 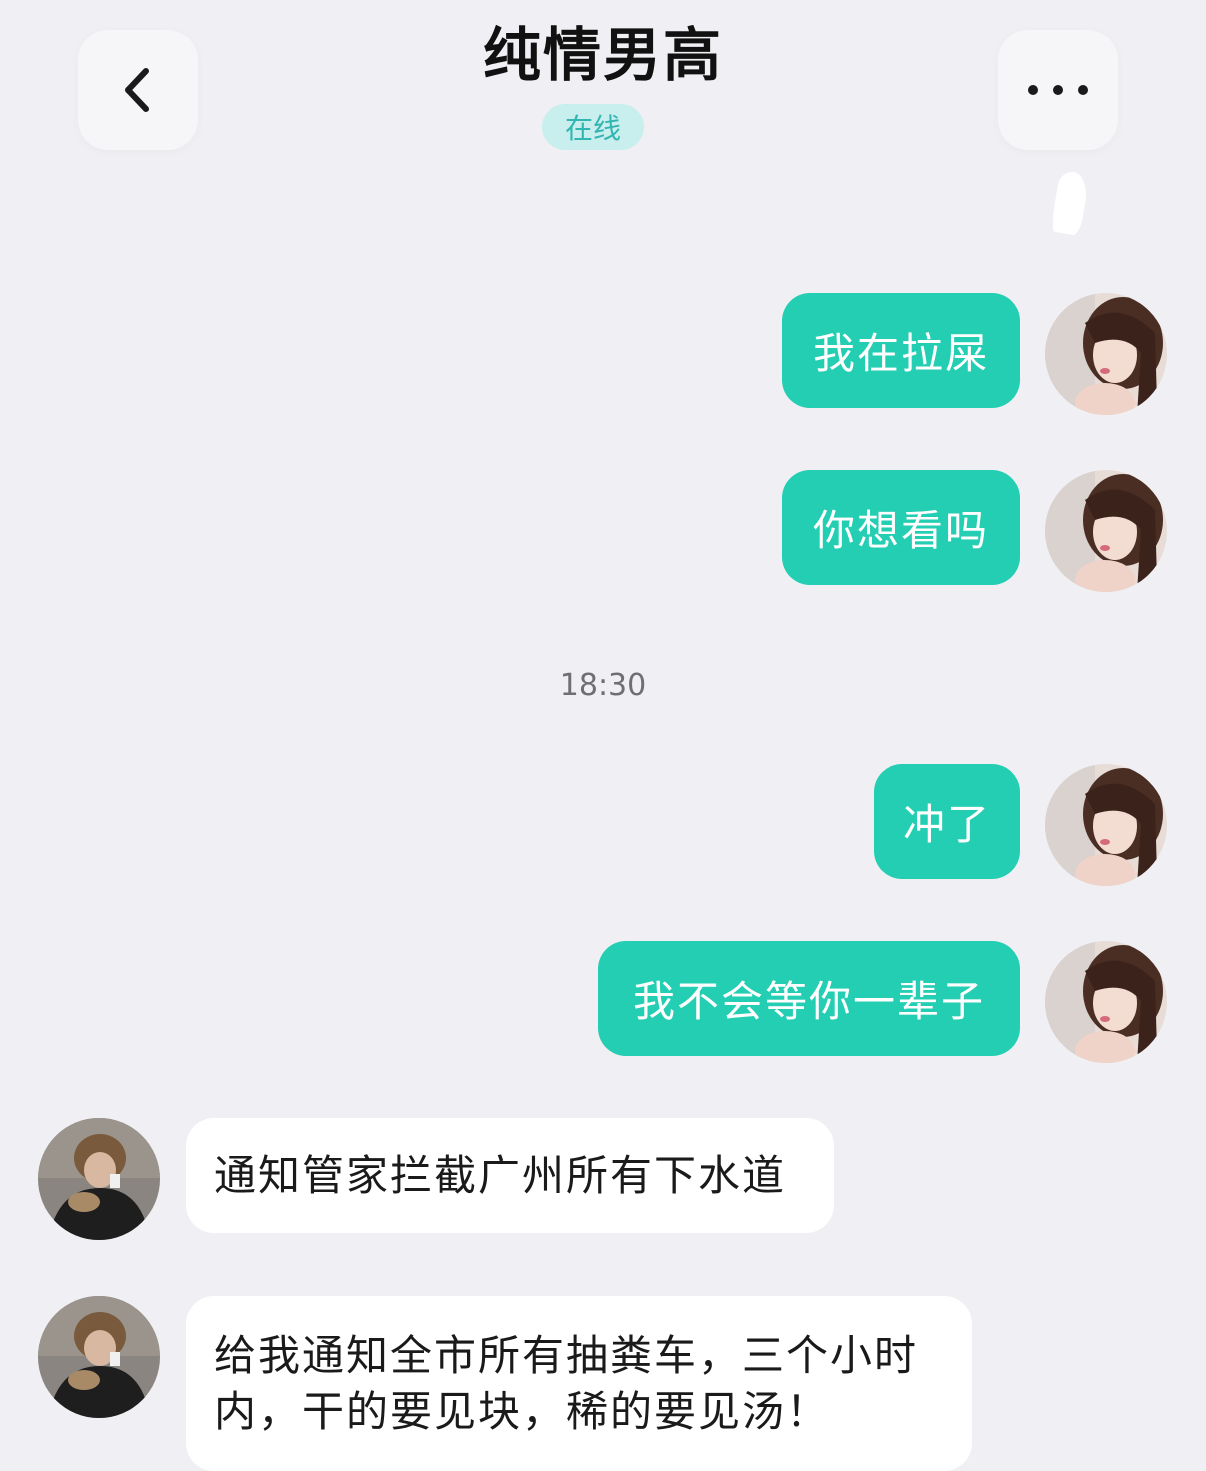 What do you see at coordinates (500, 1175) in the screenshot?
I see `message-text: 通知管家拦截广州所有下水道` at bounding box center [500, 1175].